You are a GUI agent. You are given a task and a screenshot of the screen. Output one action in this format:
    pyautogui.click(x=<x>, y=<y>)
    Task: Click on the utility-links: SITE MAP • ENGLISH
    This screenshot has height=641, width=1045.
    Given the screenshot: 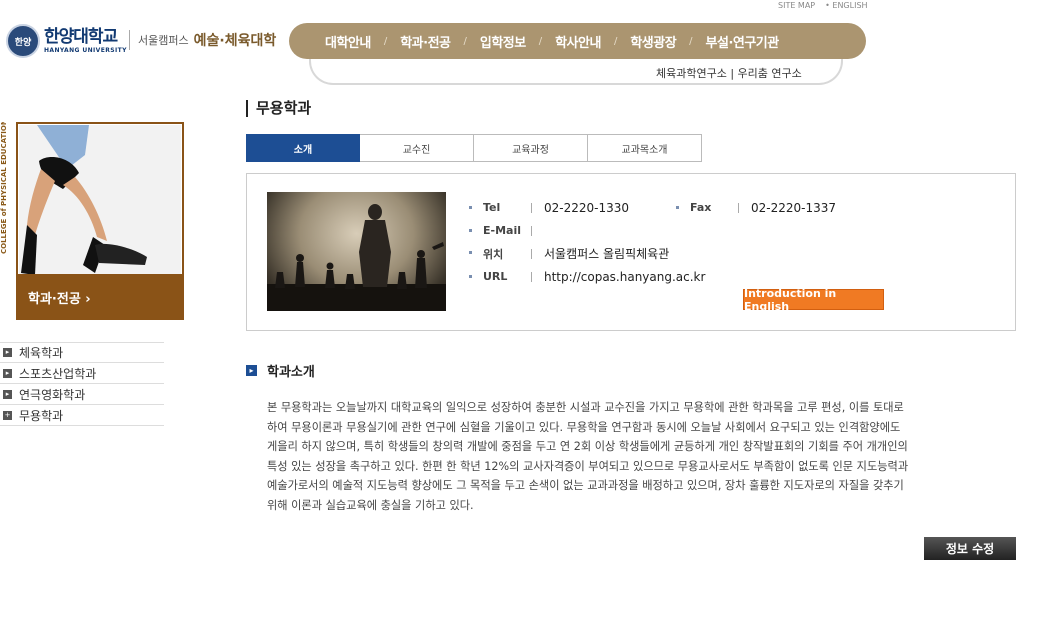 What is the action you would take?
    pyautogui.click(x=823, y=5)
    